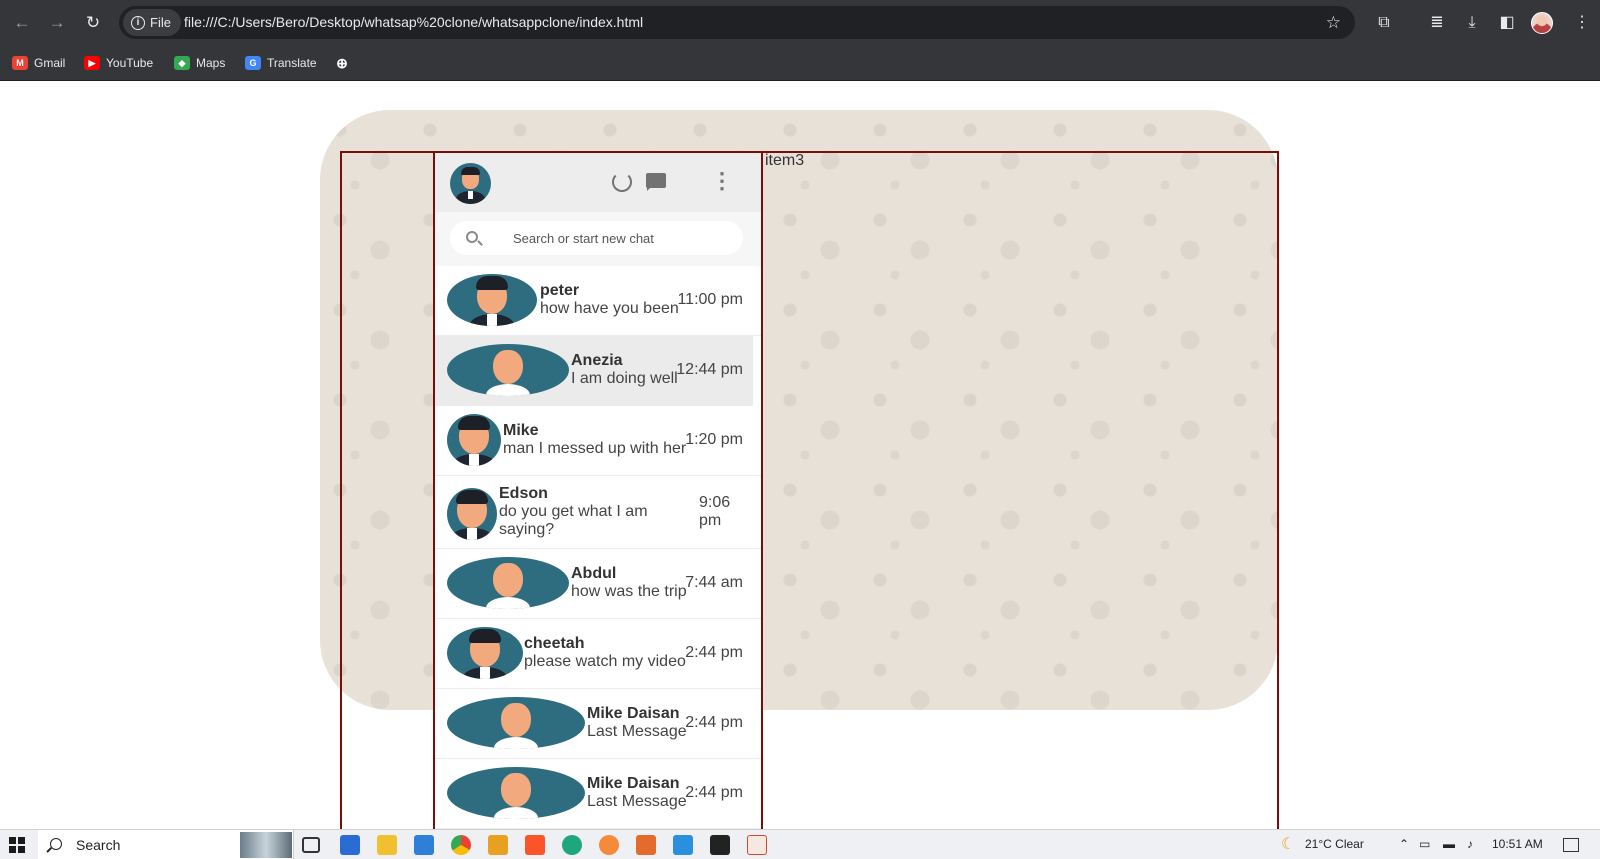  Describe the element at coordinates (98, 845) in the screenshot. I see `taskbar-search-label: Search` at that location.